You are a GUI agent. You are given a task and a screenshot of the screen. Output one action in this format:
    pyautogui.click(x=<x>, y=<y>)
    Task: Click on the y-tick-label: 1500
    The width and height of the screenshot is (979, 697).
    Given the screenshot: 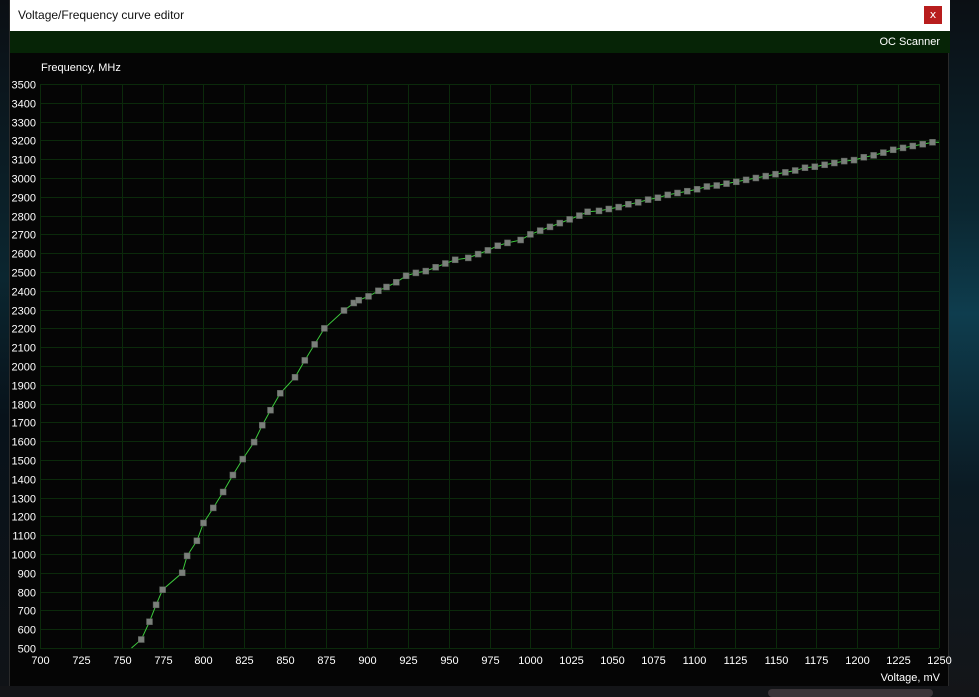 What is the action you would take?
    pyautogui.click(x=24, y=462)
    